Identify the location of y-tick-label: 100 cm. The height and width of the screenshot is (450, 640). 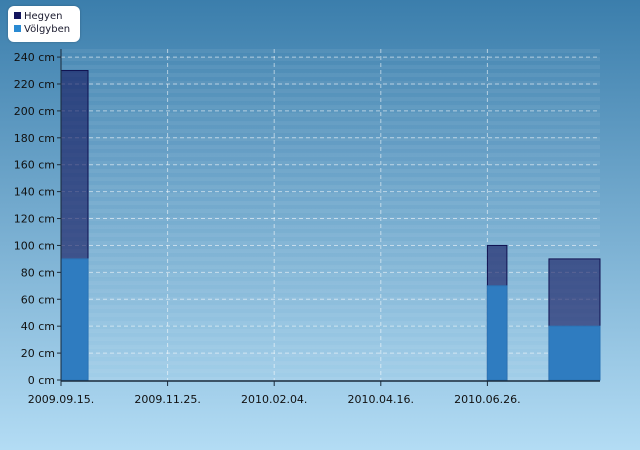
(34, 245).